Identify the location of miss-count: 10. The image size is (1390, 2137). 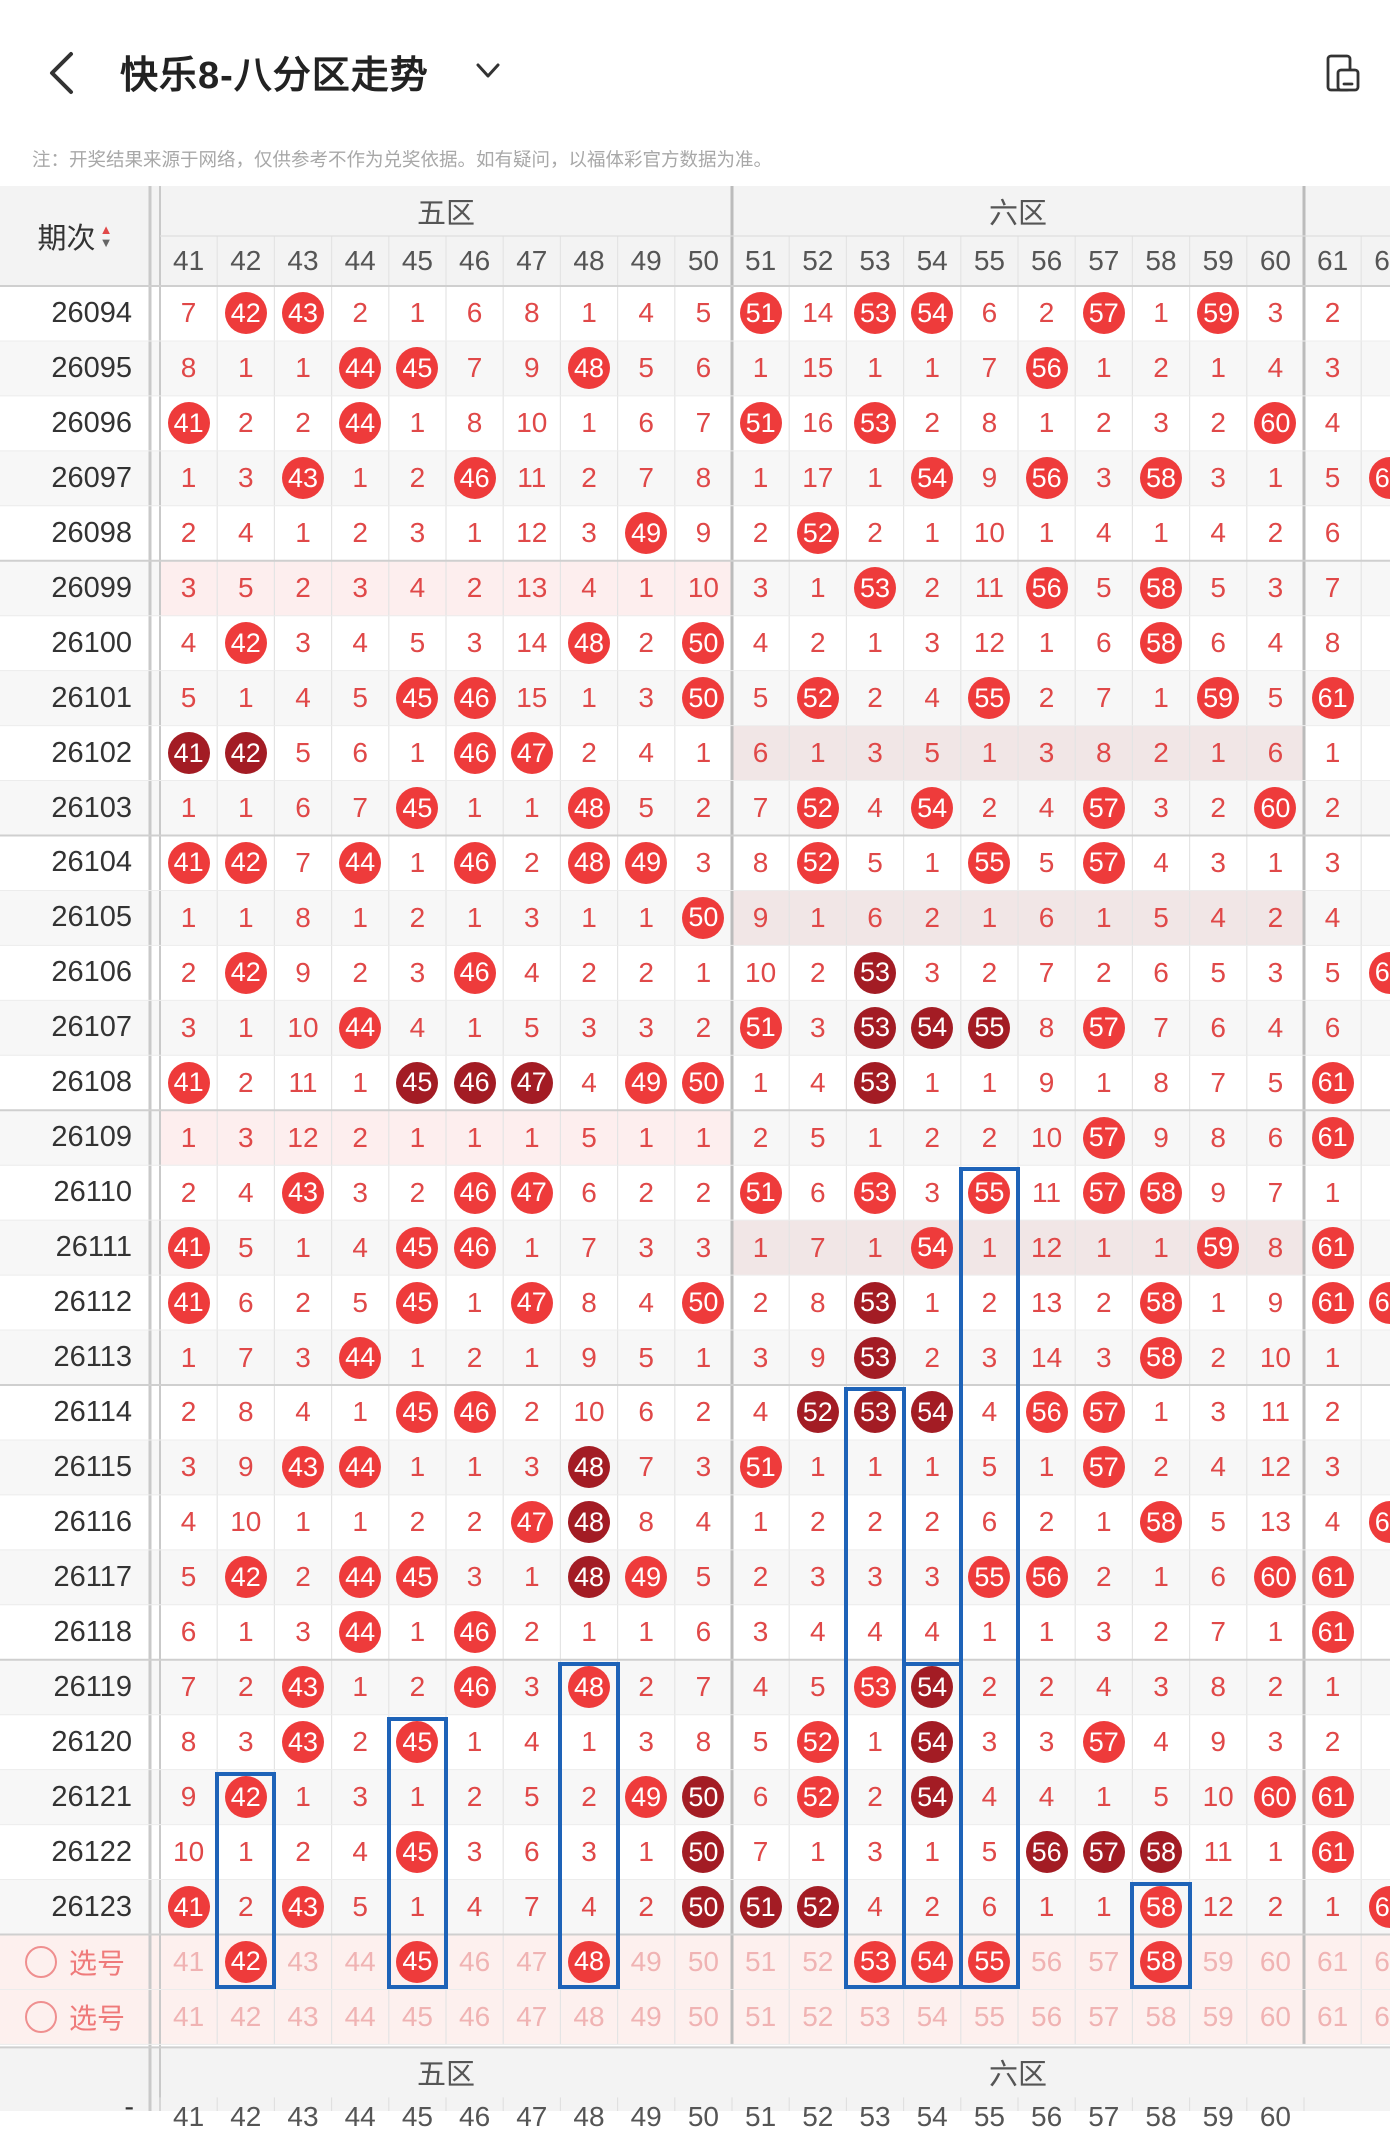
(303, 1027).